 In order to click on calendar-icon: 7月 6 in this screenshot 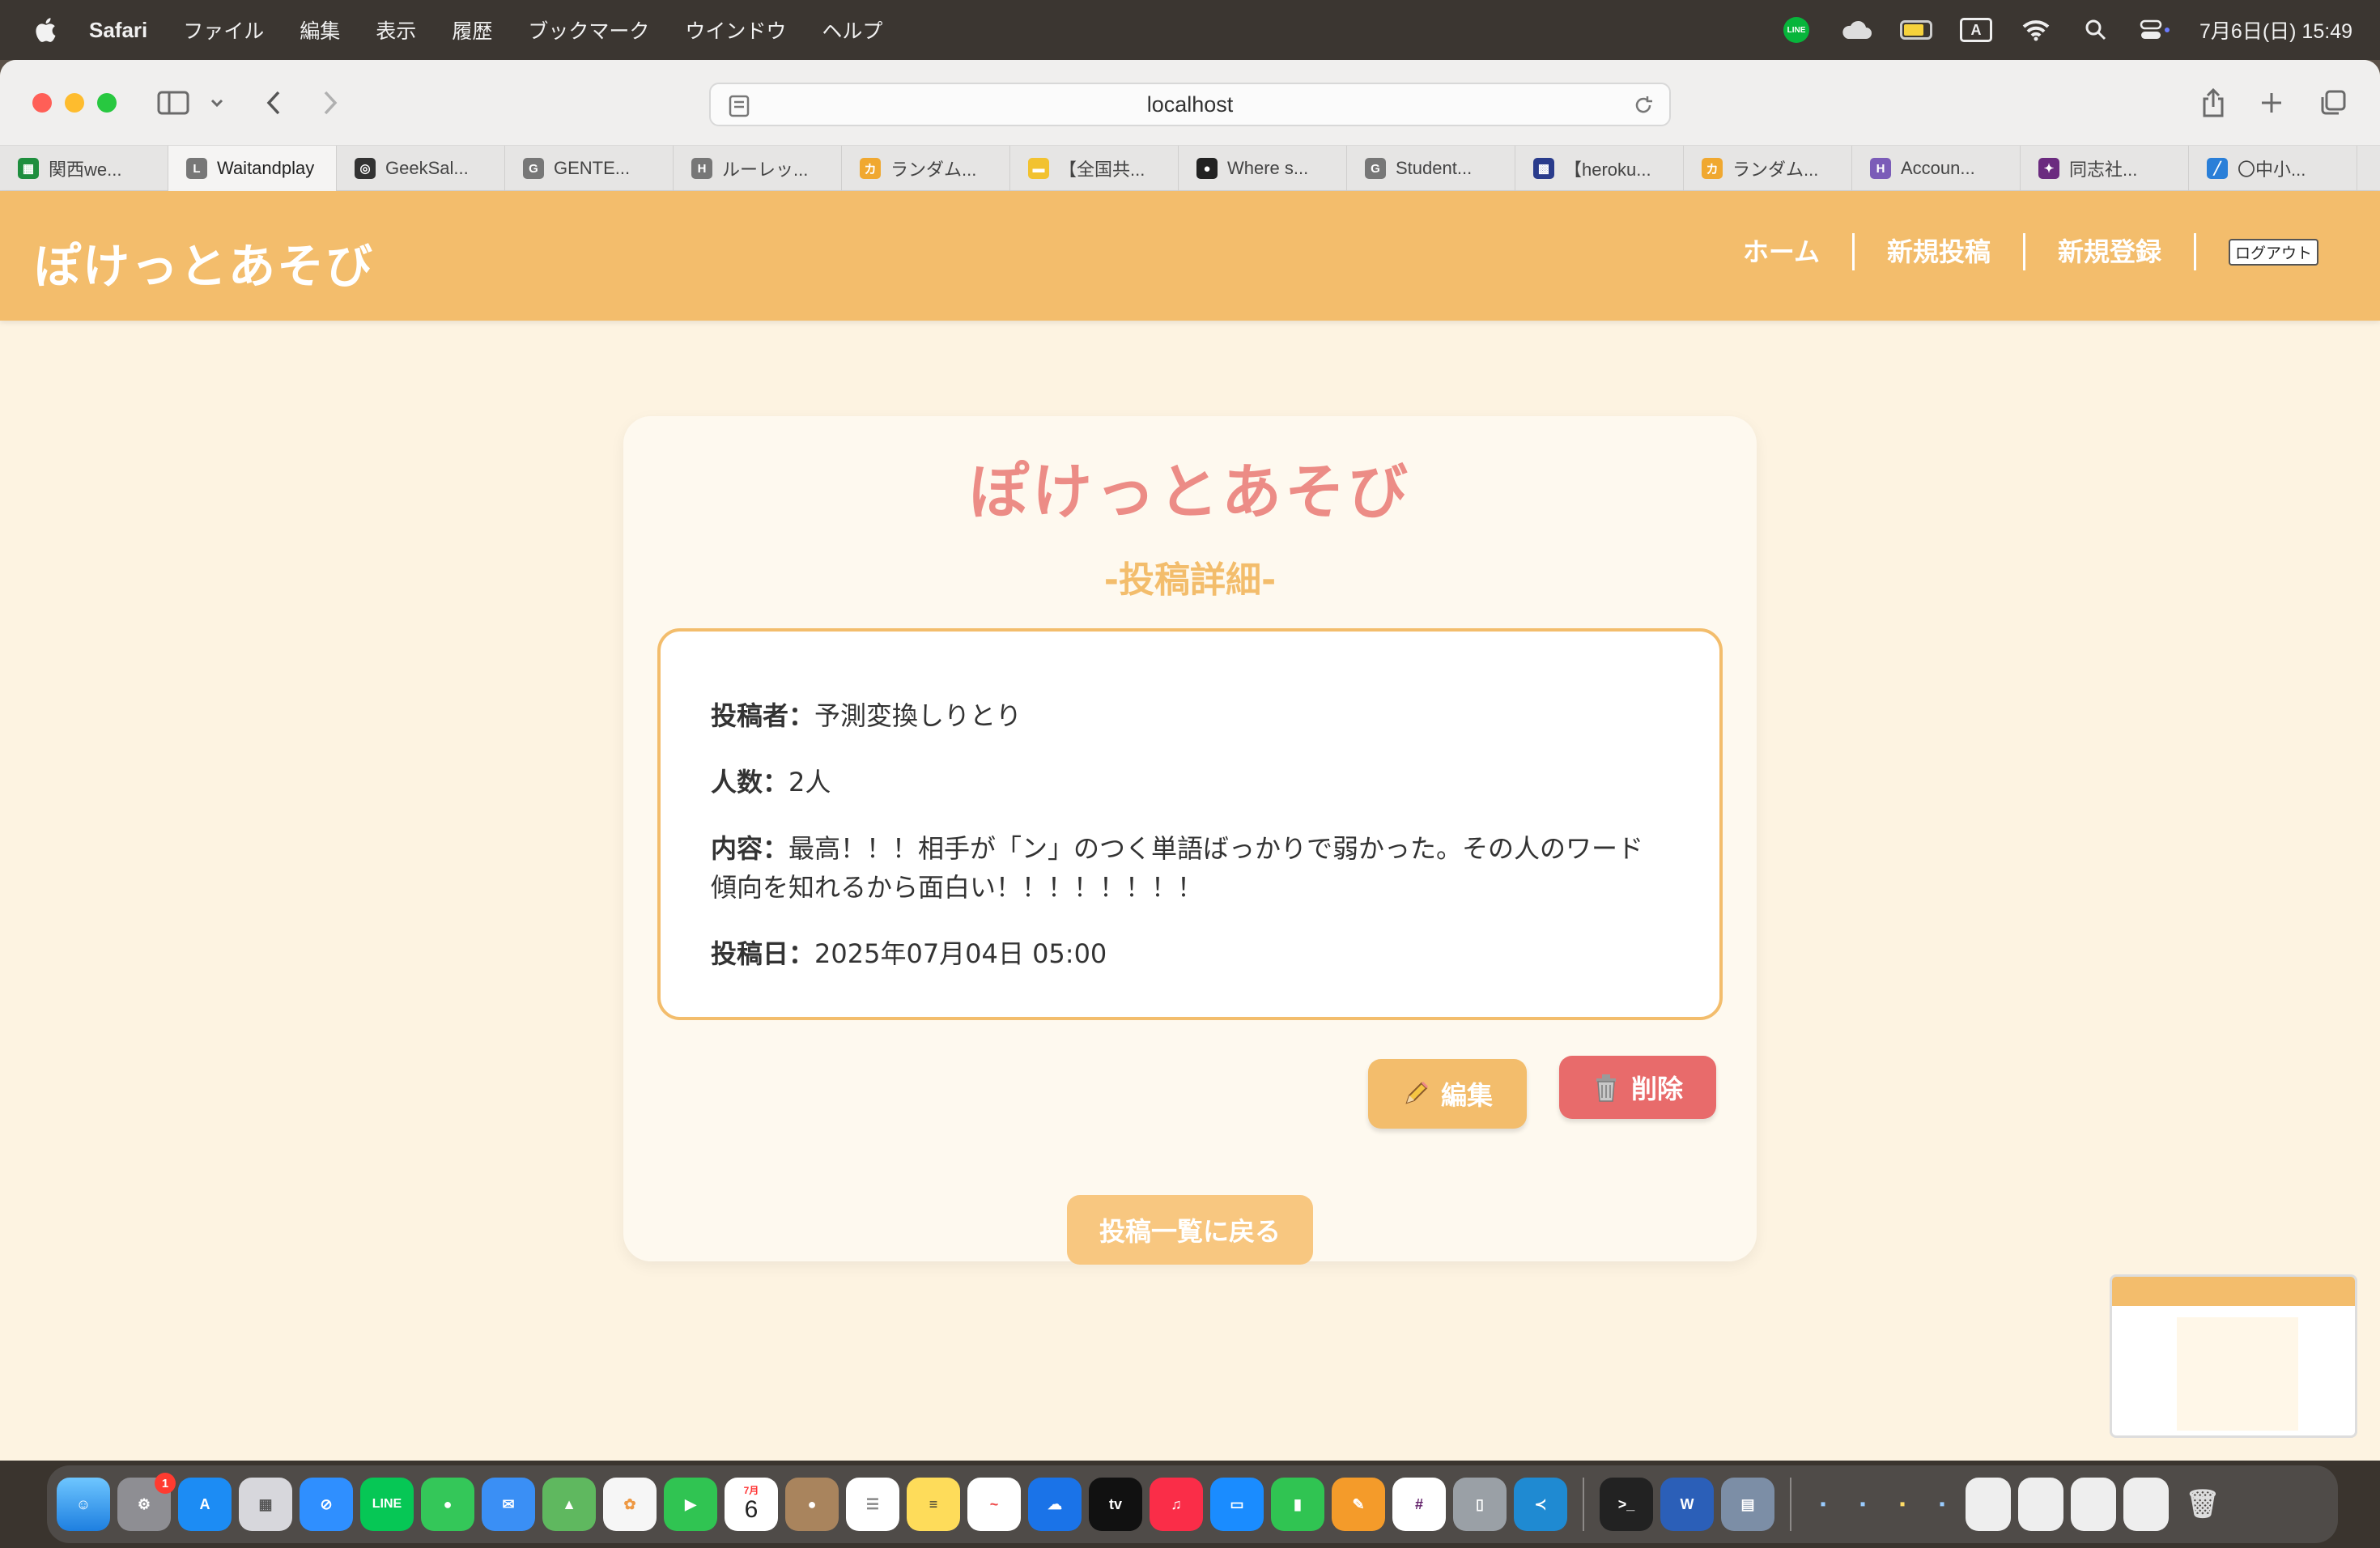, I will do `click(751, 1505)`.